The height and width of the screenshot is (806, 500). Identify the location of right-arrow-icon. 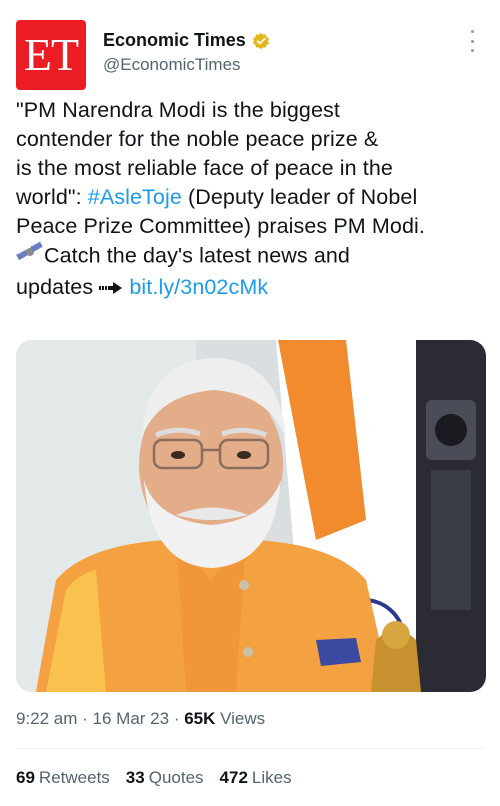
(111, 288).